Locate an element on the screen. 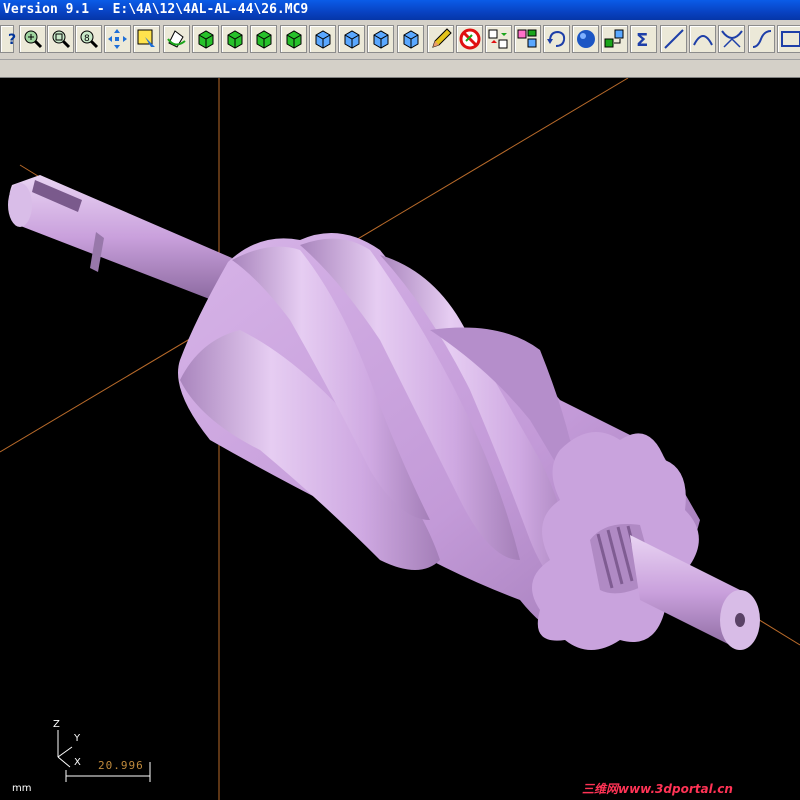 This screenshot has width=800, height=800. window-title-bar: Version 9.1 - E:\4A\12\4AL-AL-44\26.MC9 is located at coordinates (400, 10).